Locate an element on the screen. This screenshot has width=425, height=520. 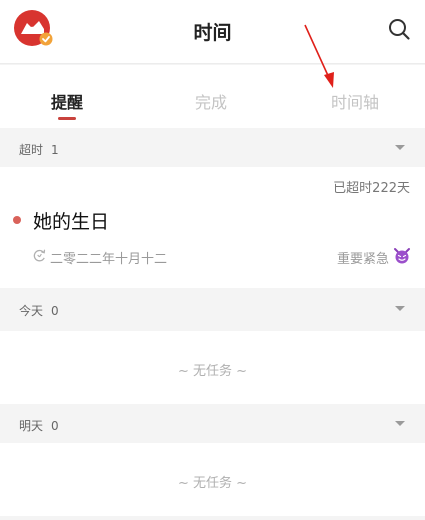
app-header: 时间 is located at coordinates (212, 32).